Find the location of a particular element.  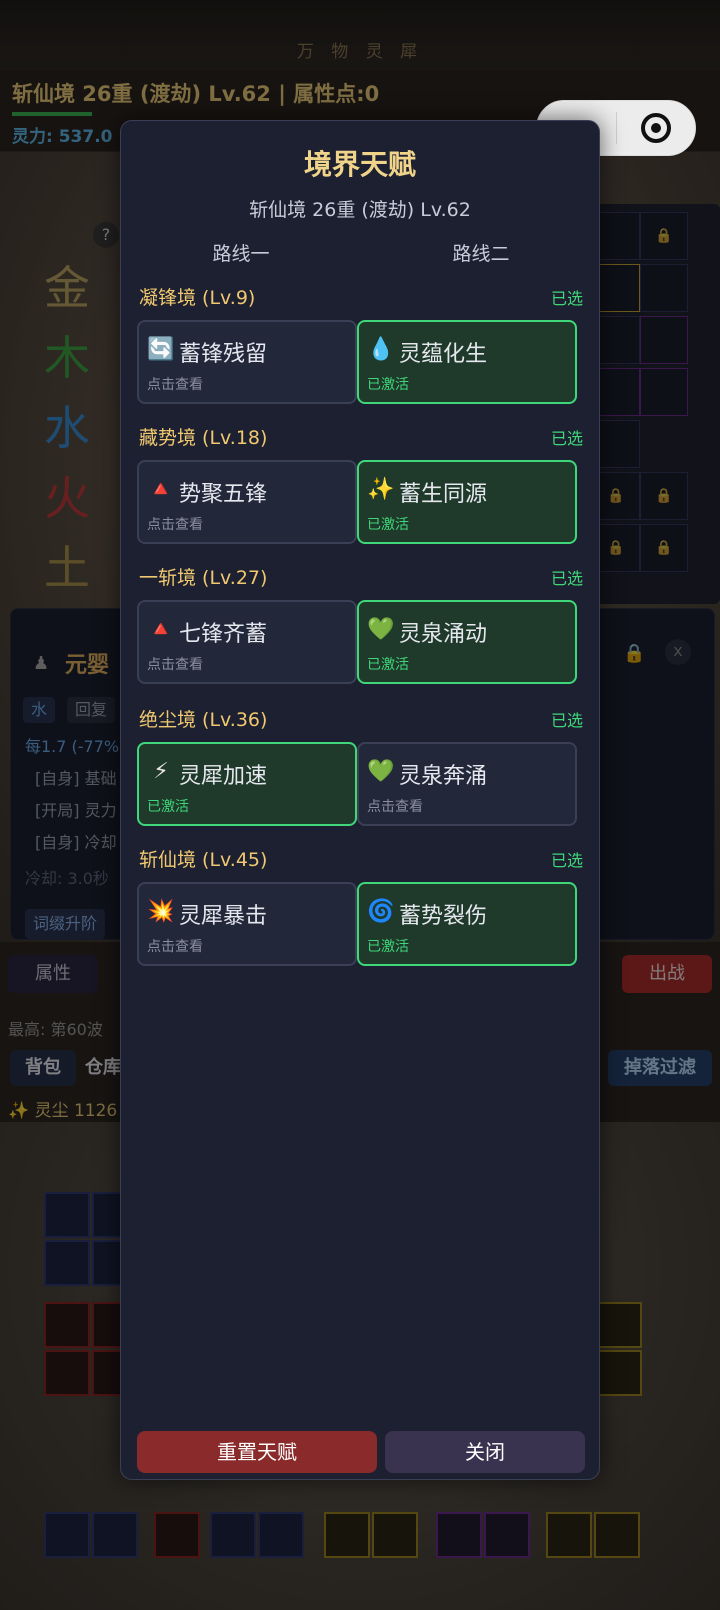

talent-card-route1: 🔺 七锋齐蓄 点击查看 is located at coordinates (247, 642).